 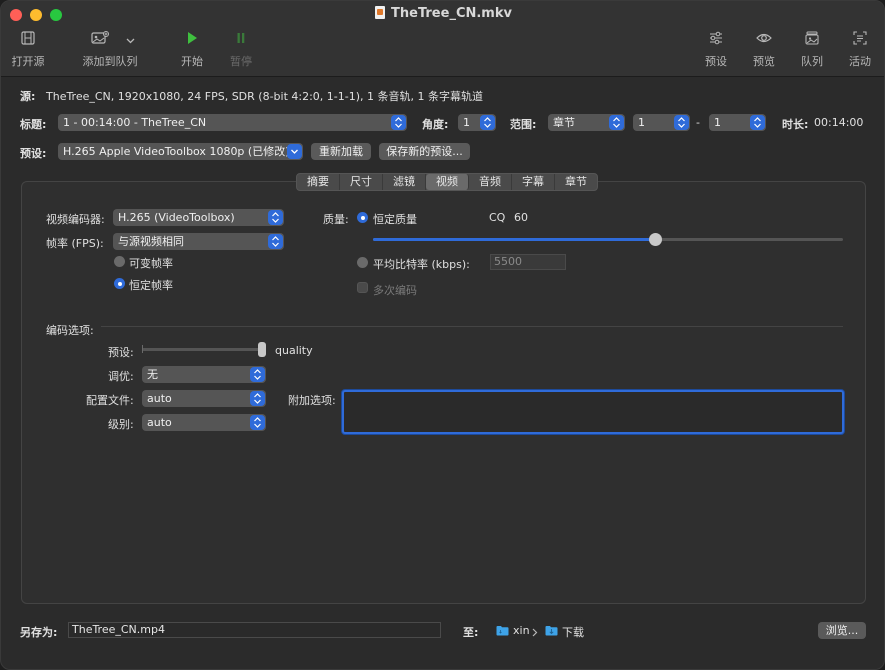 I want to click on extra-options-textarea, so click(x=593, y=412).